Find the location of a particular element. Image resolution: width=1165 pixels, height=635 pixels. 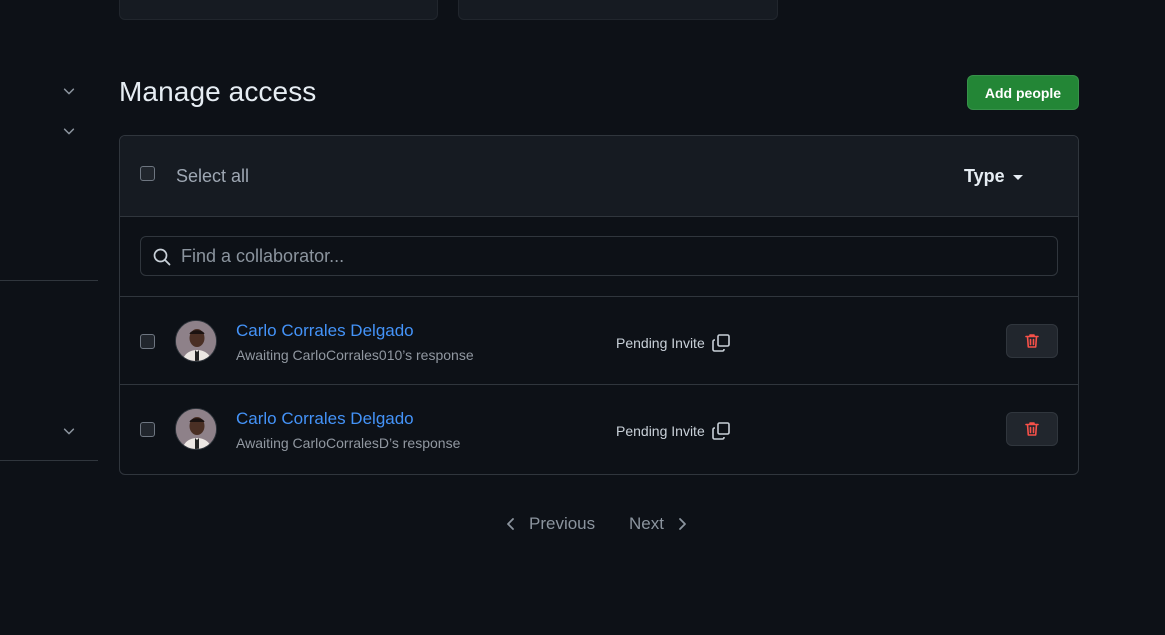

type-filter-dropdown: Type is located at coordinates (993, 176).